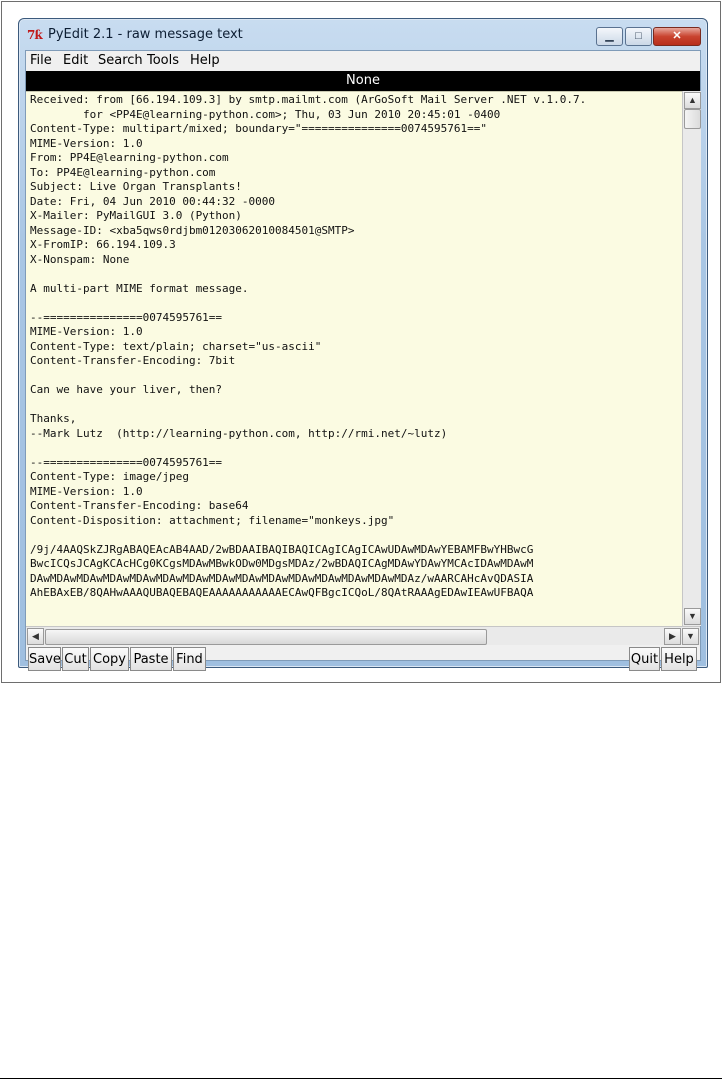 This screenshot has width=722, height=1085. I want to click on menu-tools: Tools, so click(163, 60).